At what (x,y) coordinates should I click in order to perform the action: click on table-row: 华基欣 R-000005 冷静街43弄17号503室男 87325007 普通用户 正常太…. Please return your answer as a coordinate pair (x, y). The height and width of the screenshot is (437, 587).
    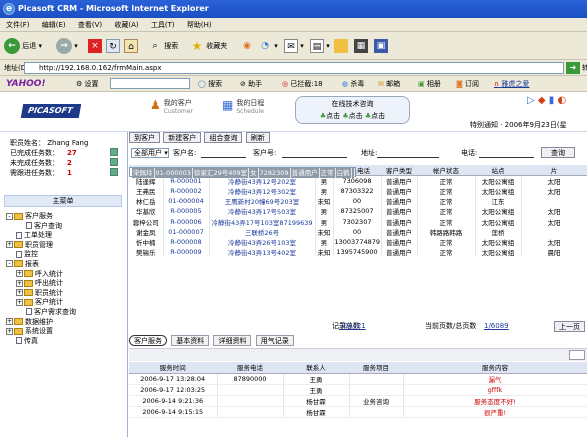
    Looking at the image, I should click on (358, 211).